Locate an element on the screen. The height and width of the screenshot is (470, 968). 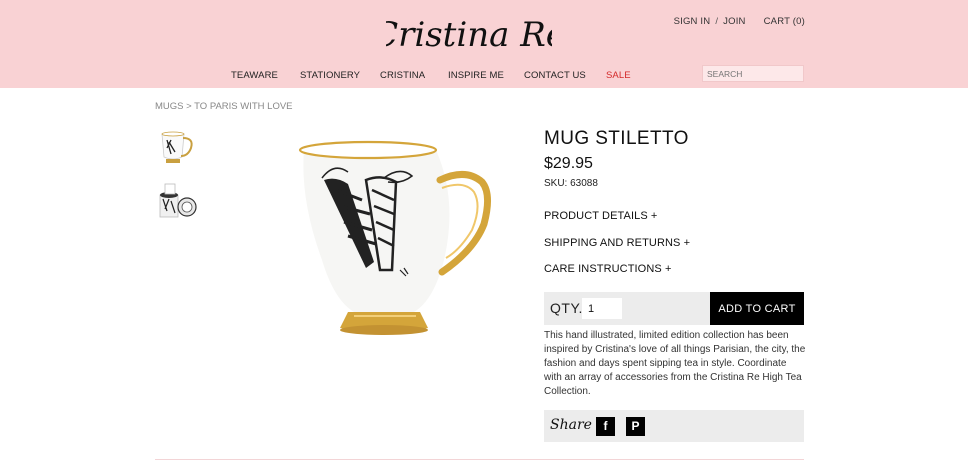
pinterest-icon: P is located at coordinates (635, 426).